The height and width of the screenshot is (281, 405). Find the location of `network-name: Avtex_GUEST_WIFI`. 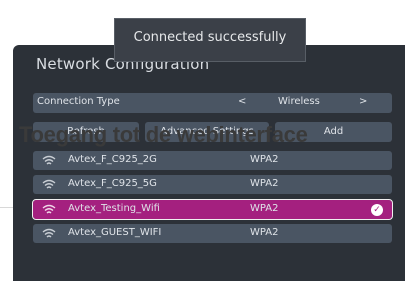

network-name: Avtex_GUEST_WIFI is located at coordinates (115, 232).